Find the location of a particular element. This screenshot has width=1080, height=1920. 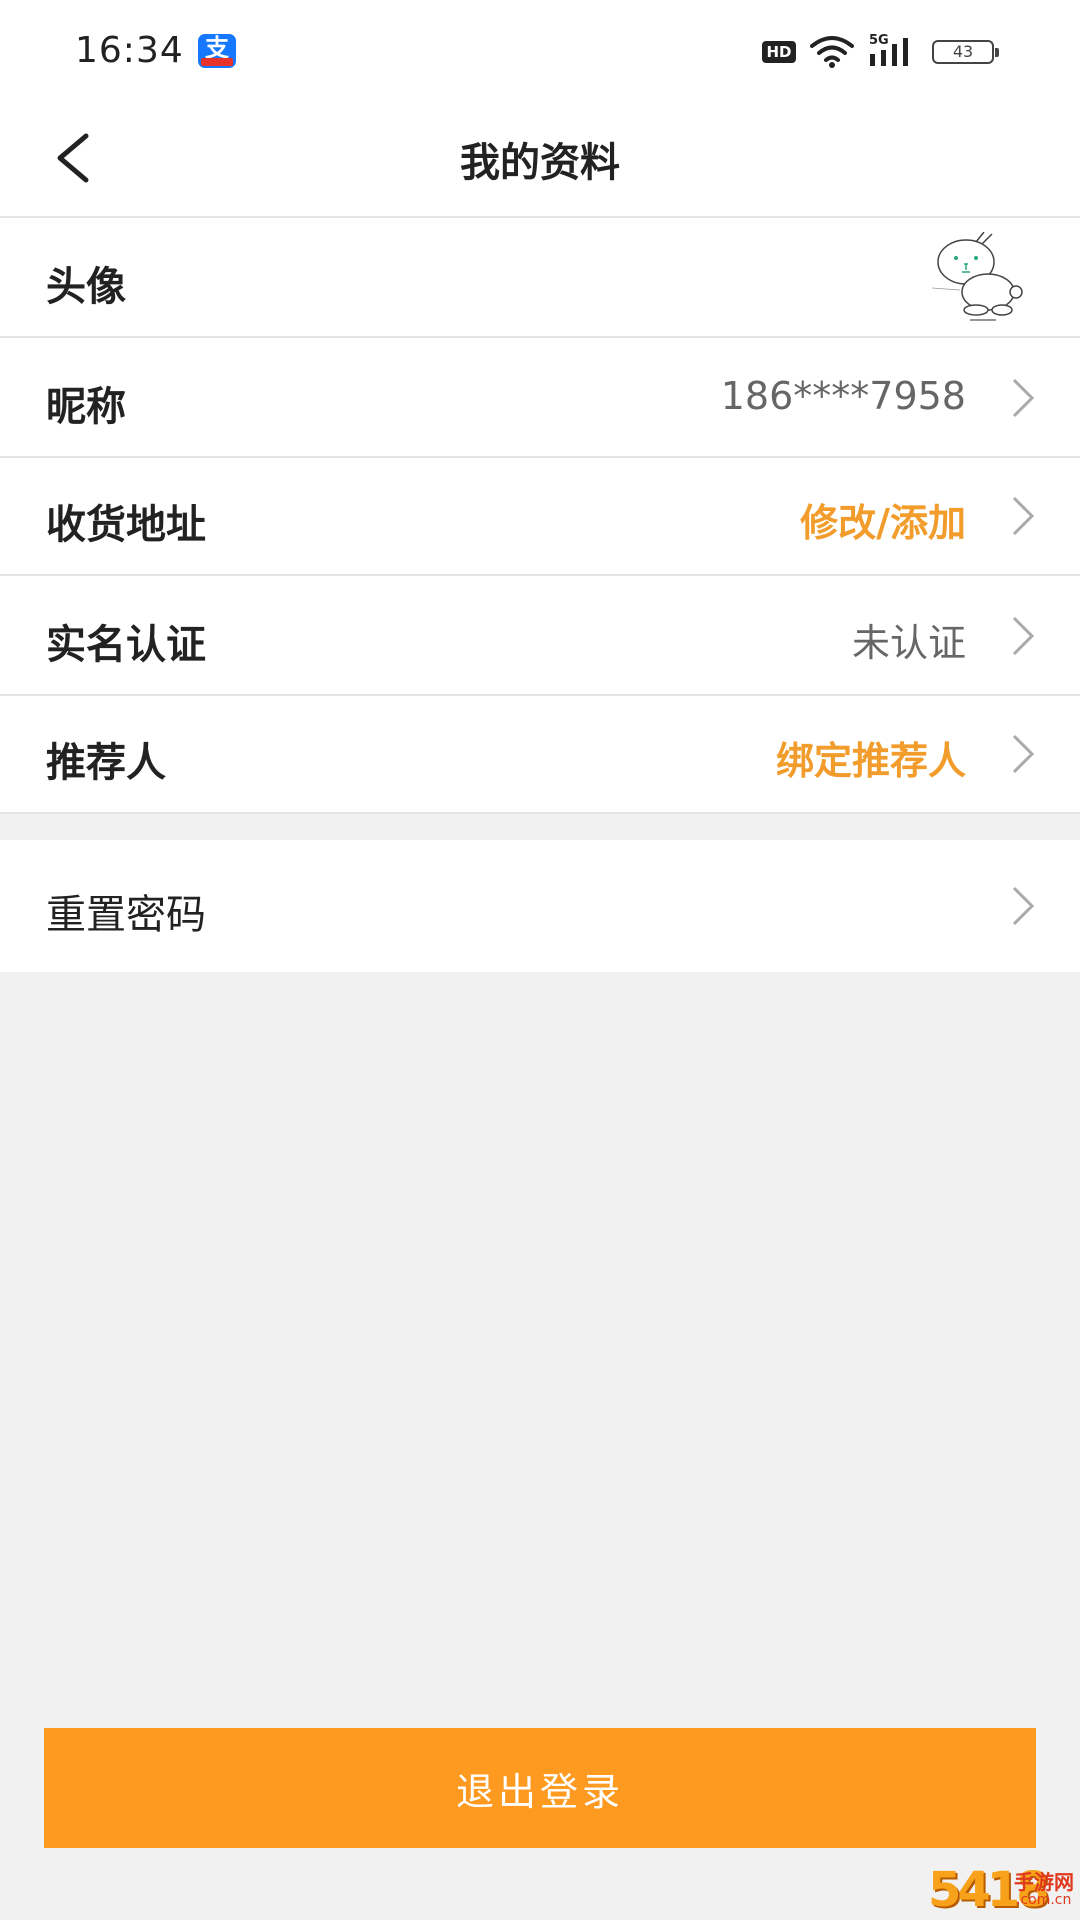

alipay-icon: 支 is located at coordinates (217, 51).